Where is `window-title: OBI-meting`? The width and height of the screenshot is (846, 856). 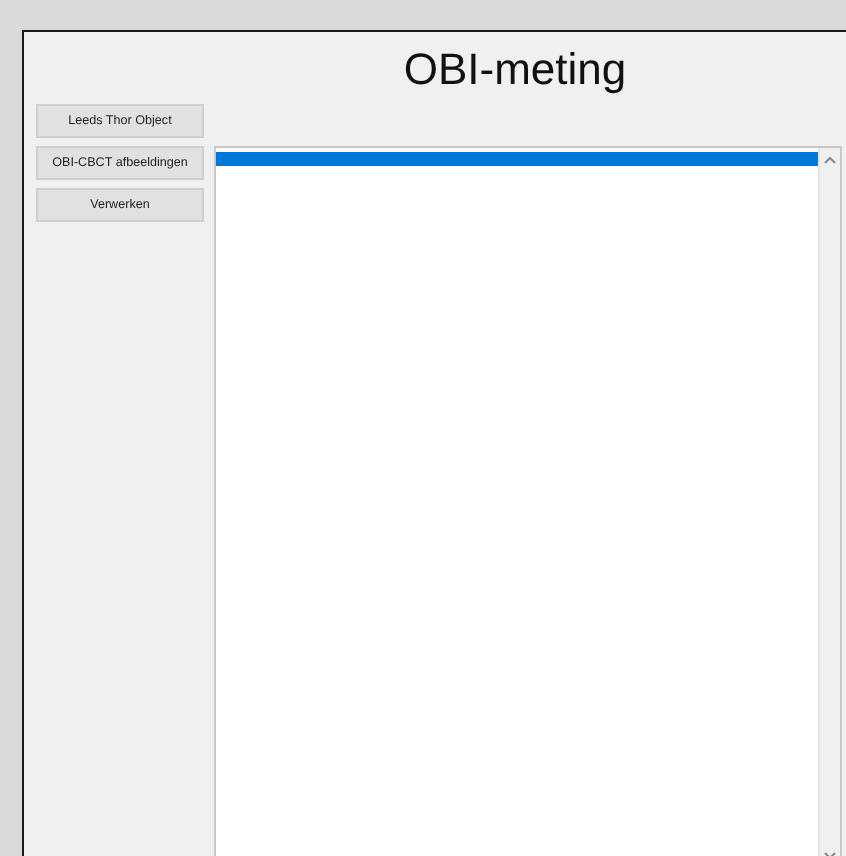 window-title: OBI-meting is located at coordinates (515, 70).